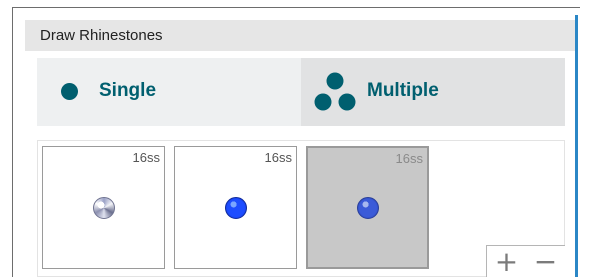 The image size is (596, 278). What do you see at coordinates (69, 91) in the screenshot?
I see `single-dot-icon` at bounding box center [69, 91].